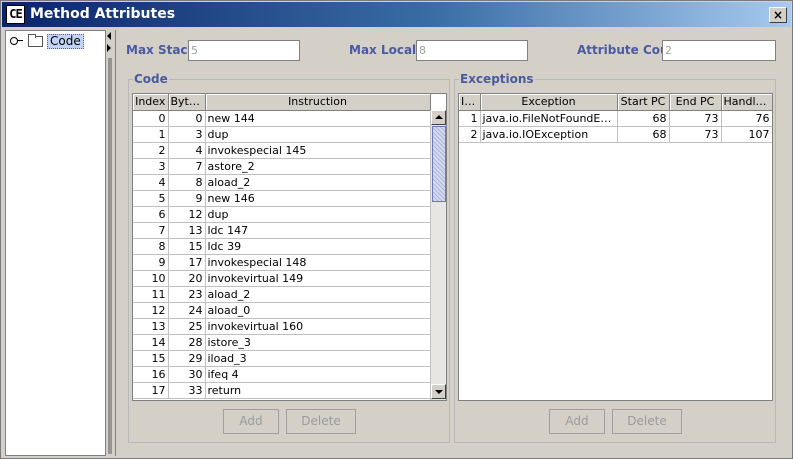  Describe the element at coordinates (187, 390) in the screenshot. I see `table-cell: 33` at that location.